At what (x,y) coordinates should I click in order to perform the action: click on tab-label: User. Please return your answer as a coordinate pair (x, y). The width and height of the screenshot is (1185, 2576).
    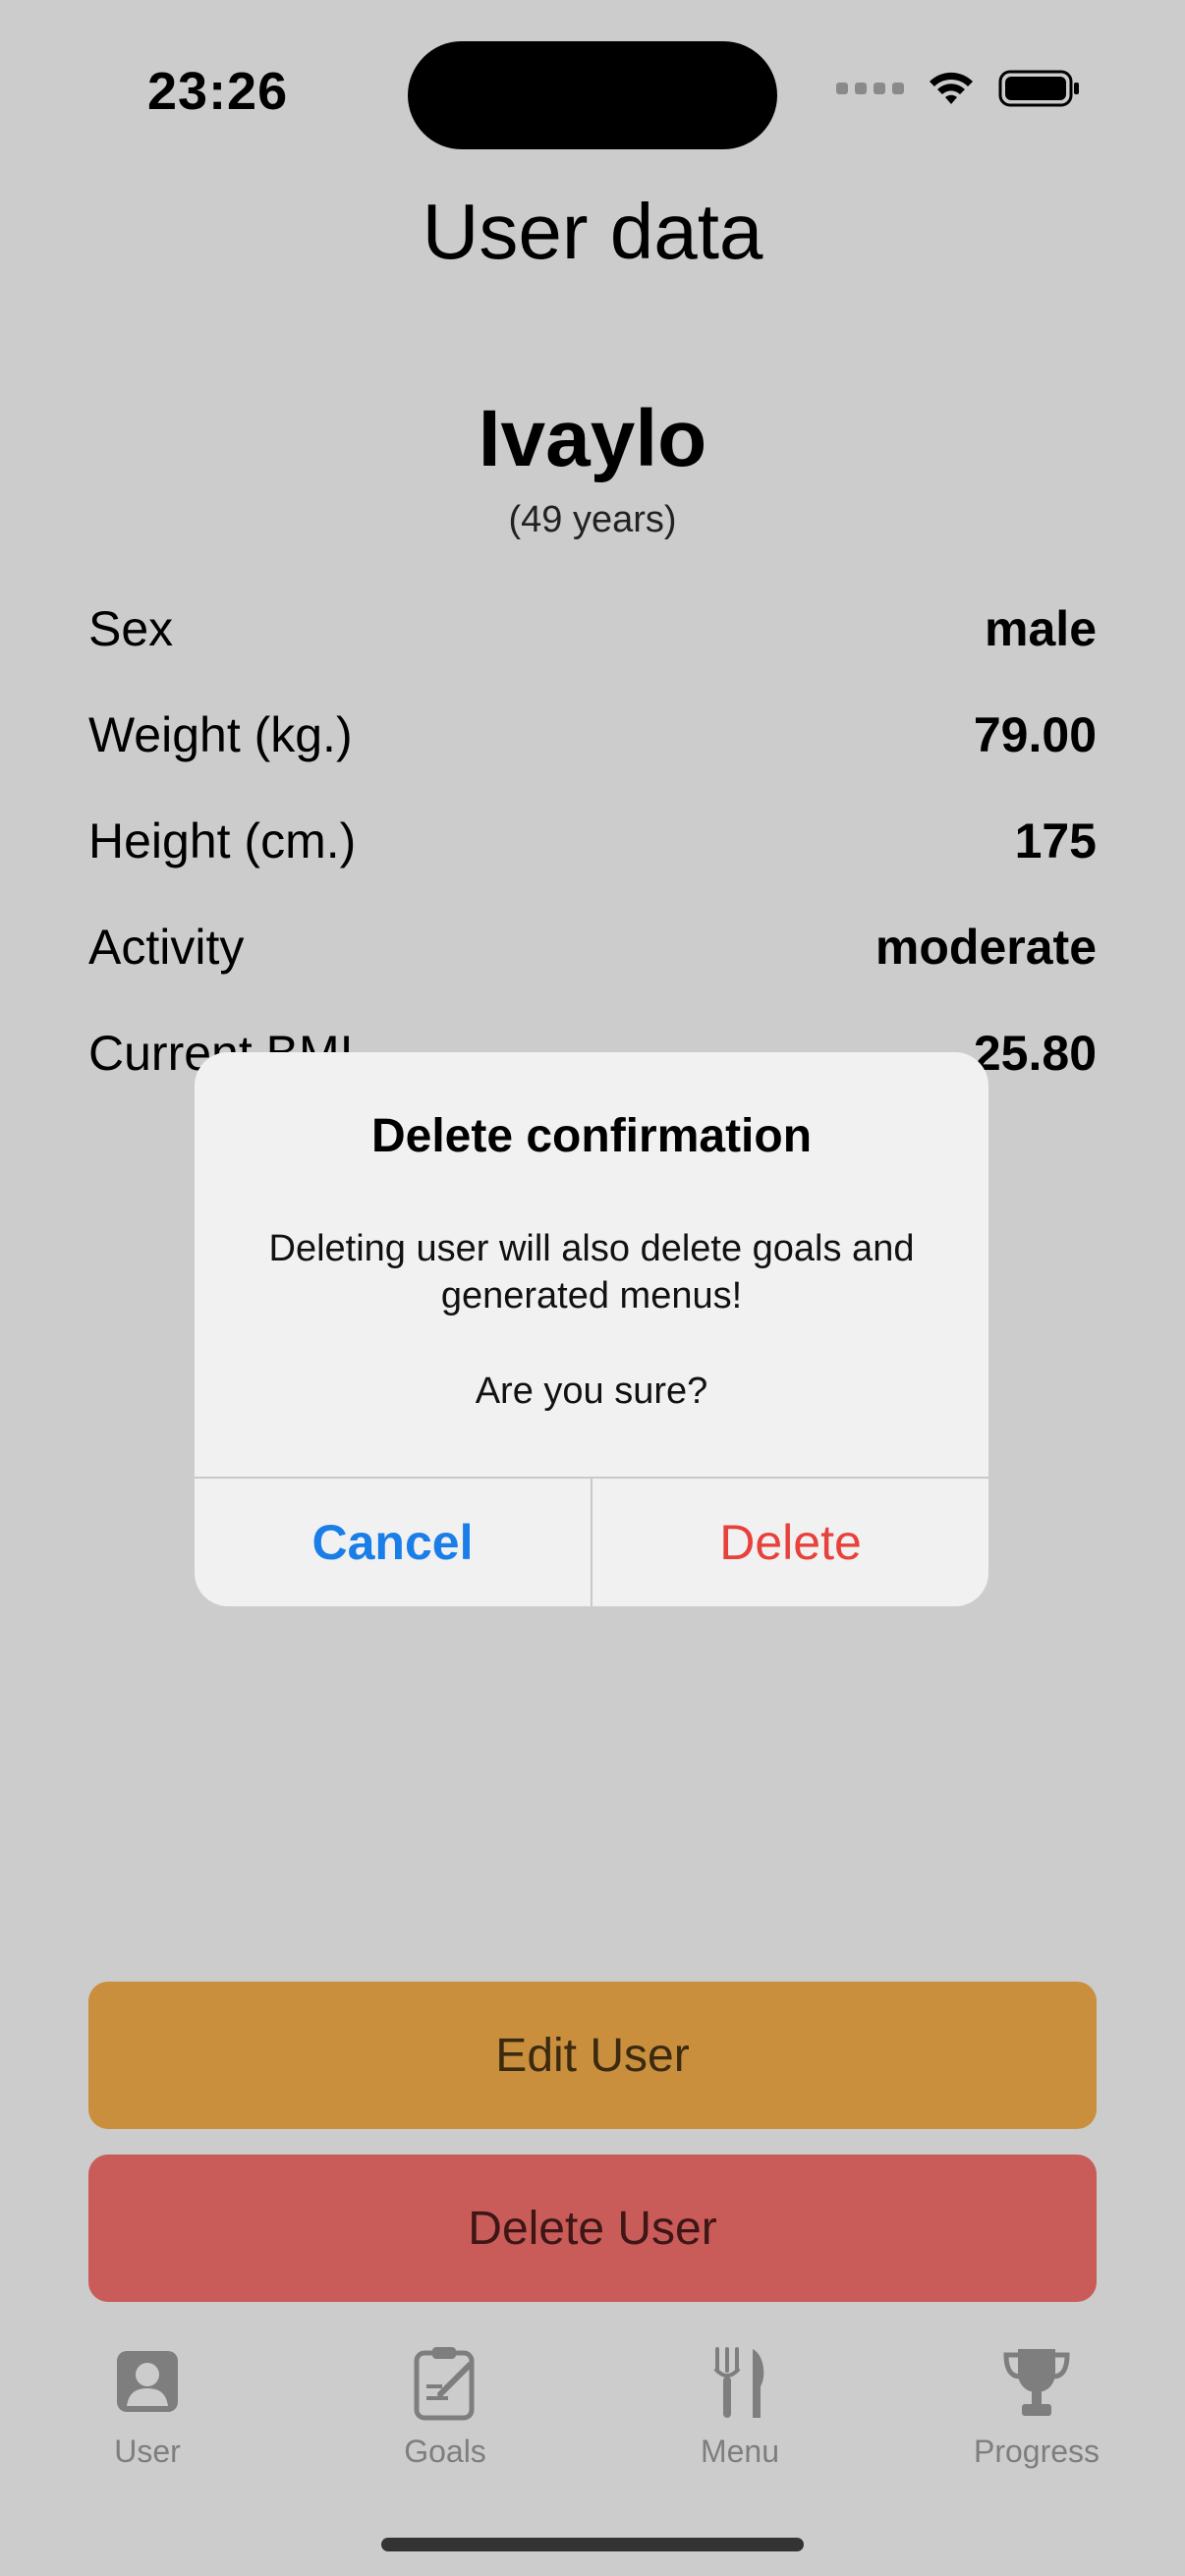
    Looking at the image, I should click on (148, 2451).